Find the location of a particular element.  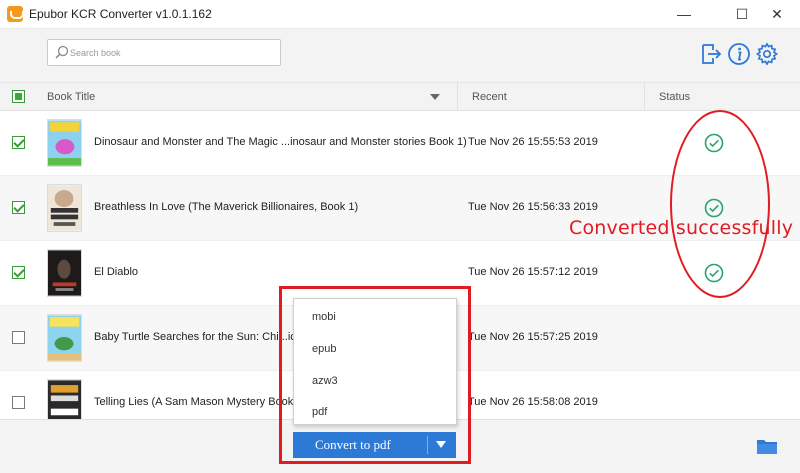

recent-date: Tue Nov 26 15:56:33 2019 is located at coordinates (533, 207).